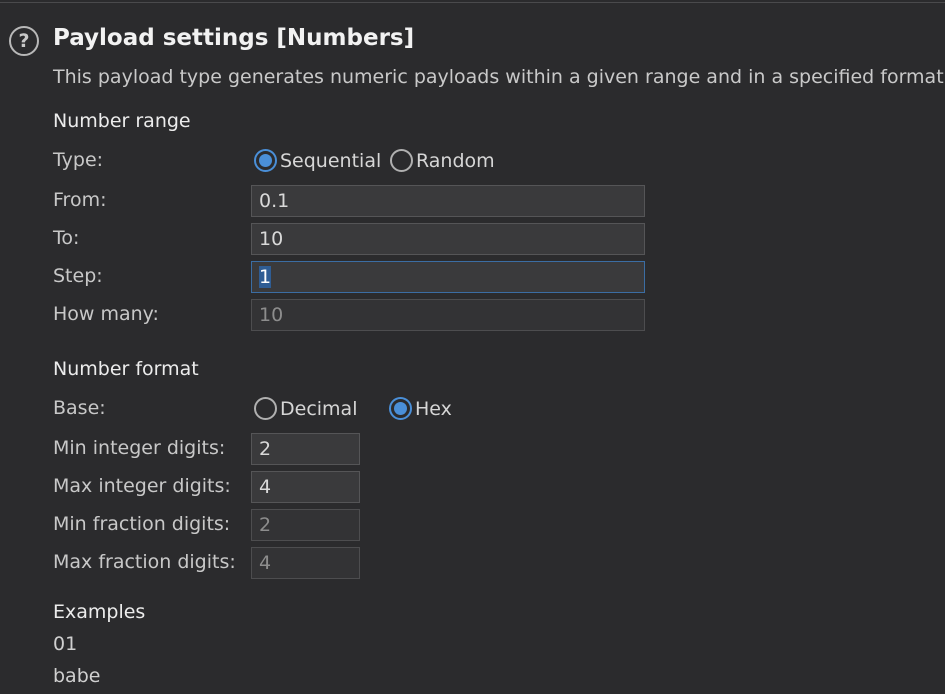 The width and height of the screenshot is (945, 694). What do you see at coordinates (319, 408) in the screenshot?
I see `base-decimal-label: Decimal` at bounding box center [319, 408].